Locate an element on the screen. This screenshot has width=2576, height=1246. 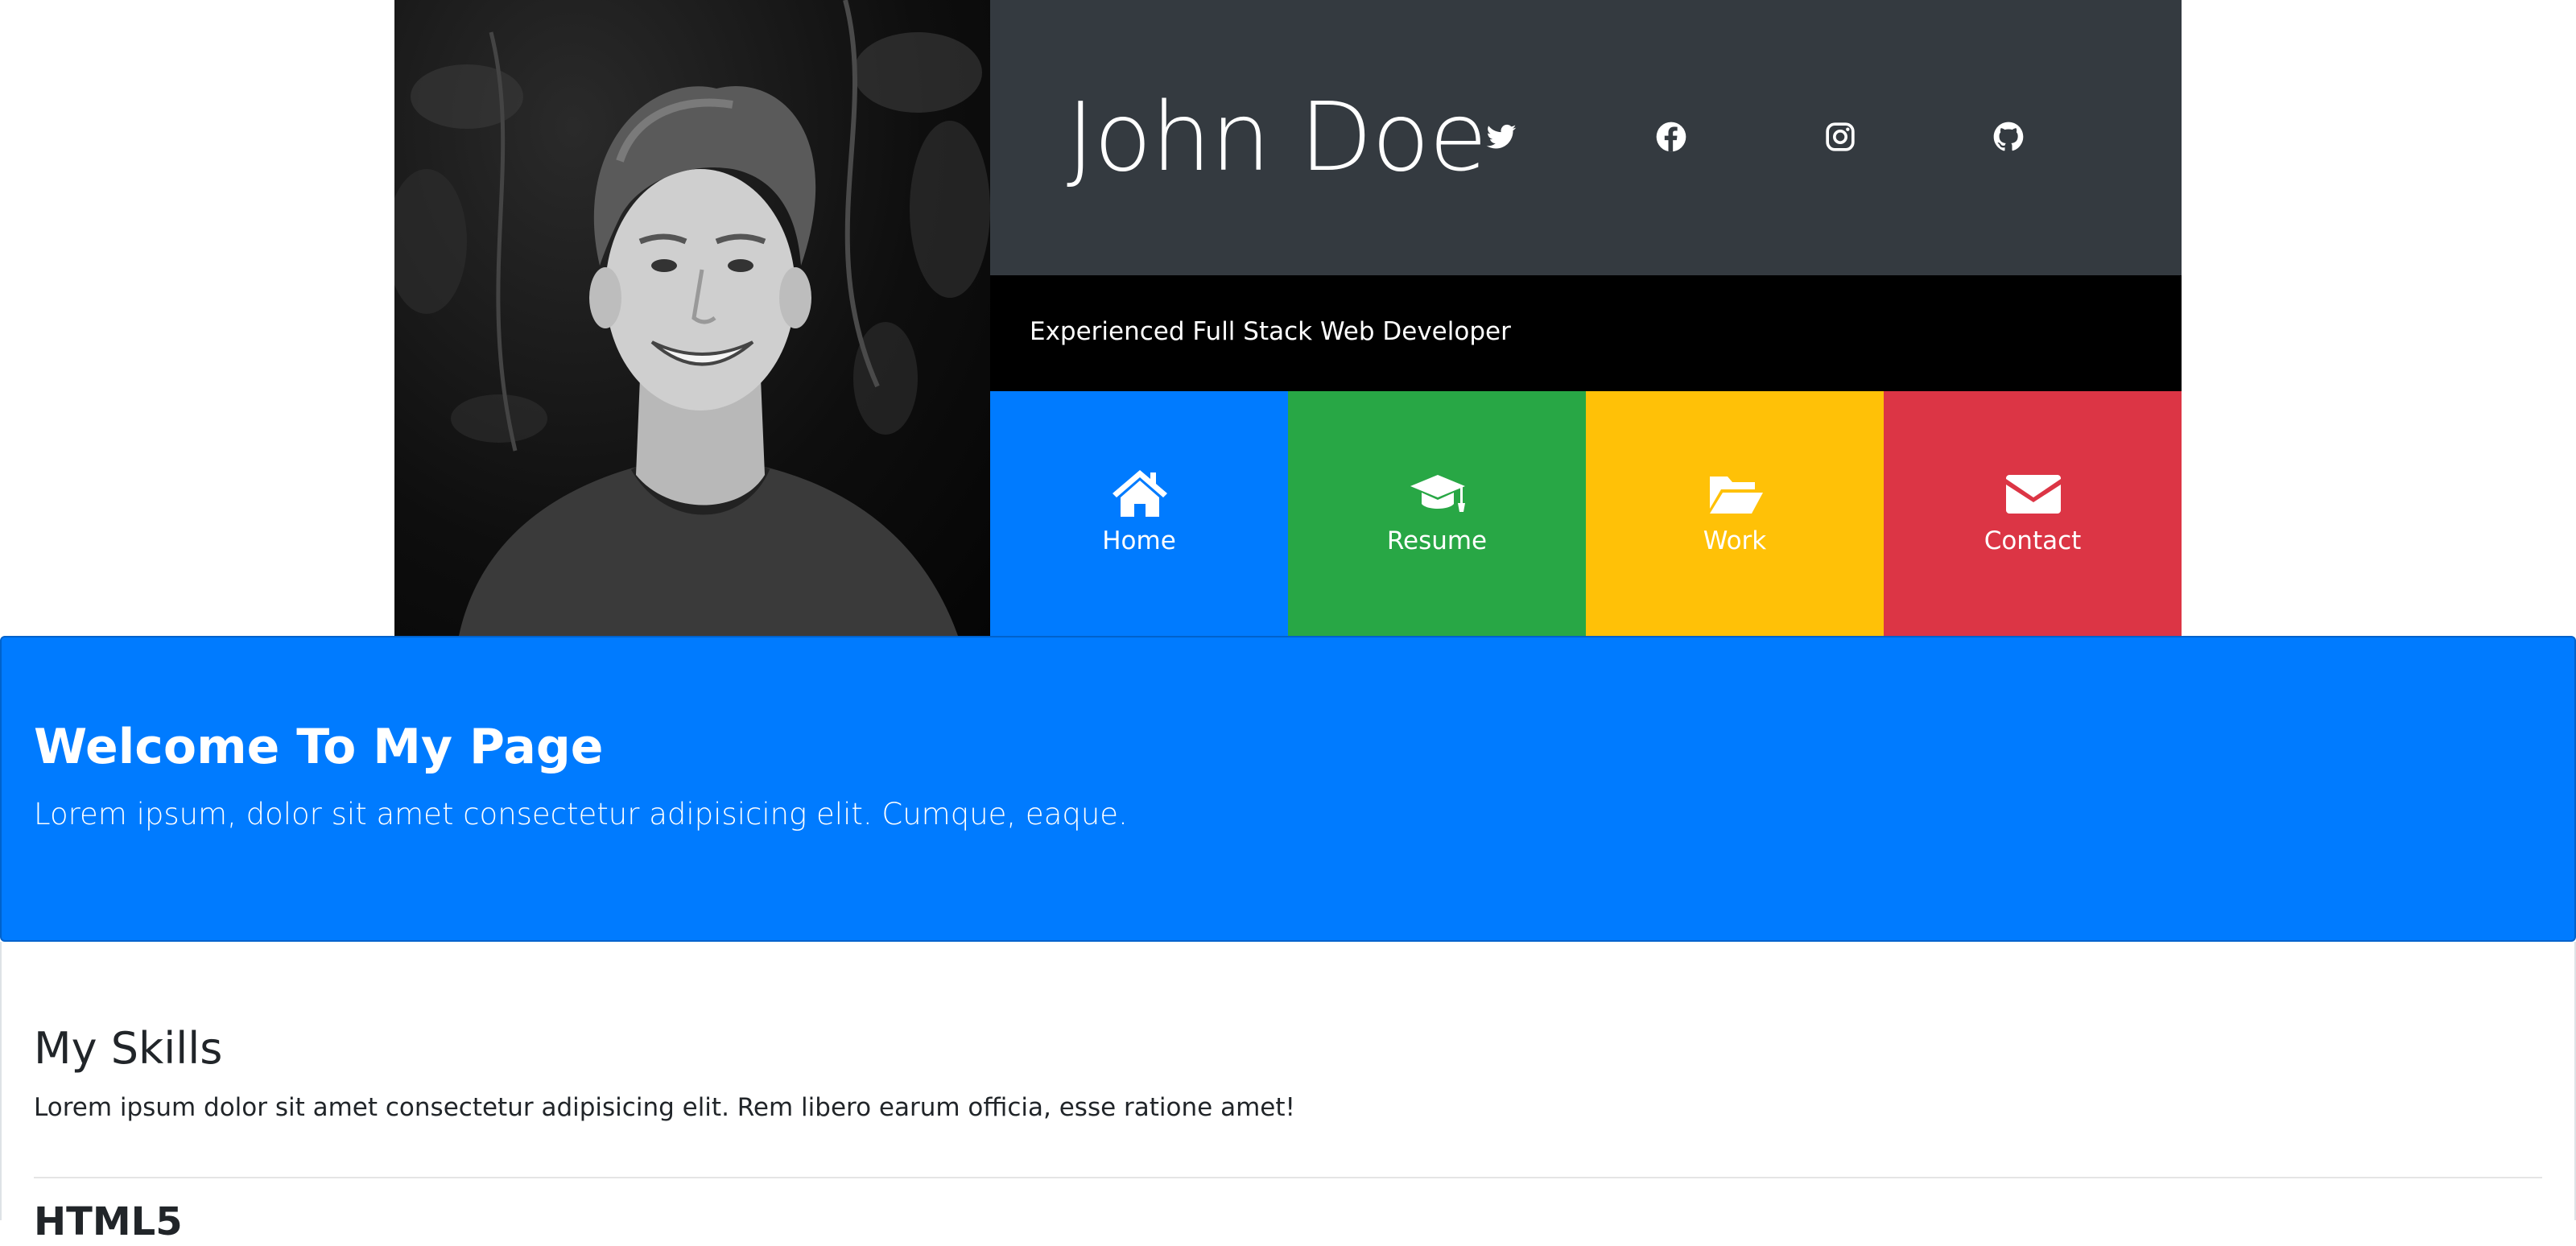
envelope-icon is located at coordinates (2033, 493).